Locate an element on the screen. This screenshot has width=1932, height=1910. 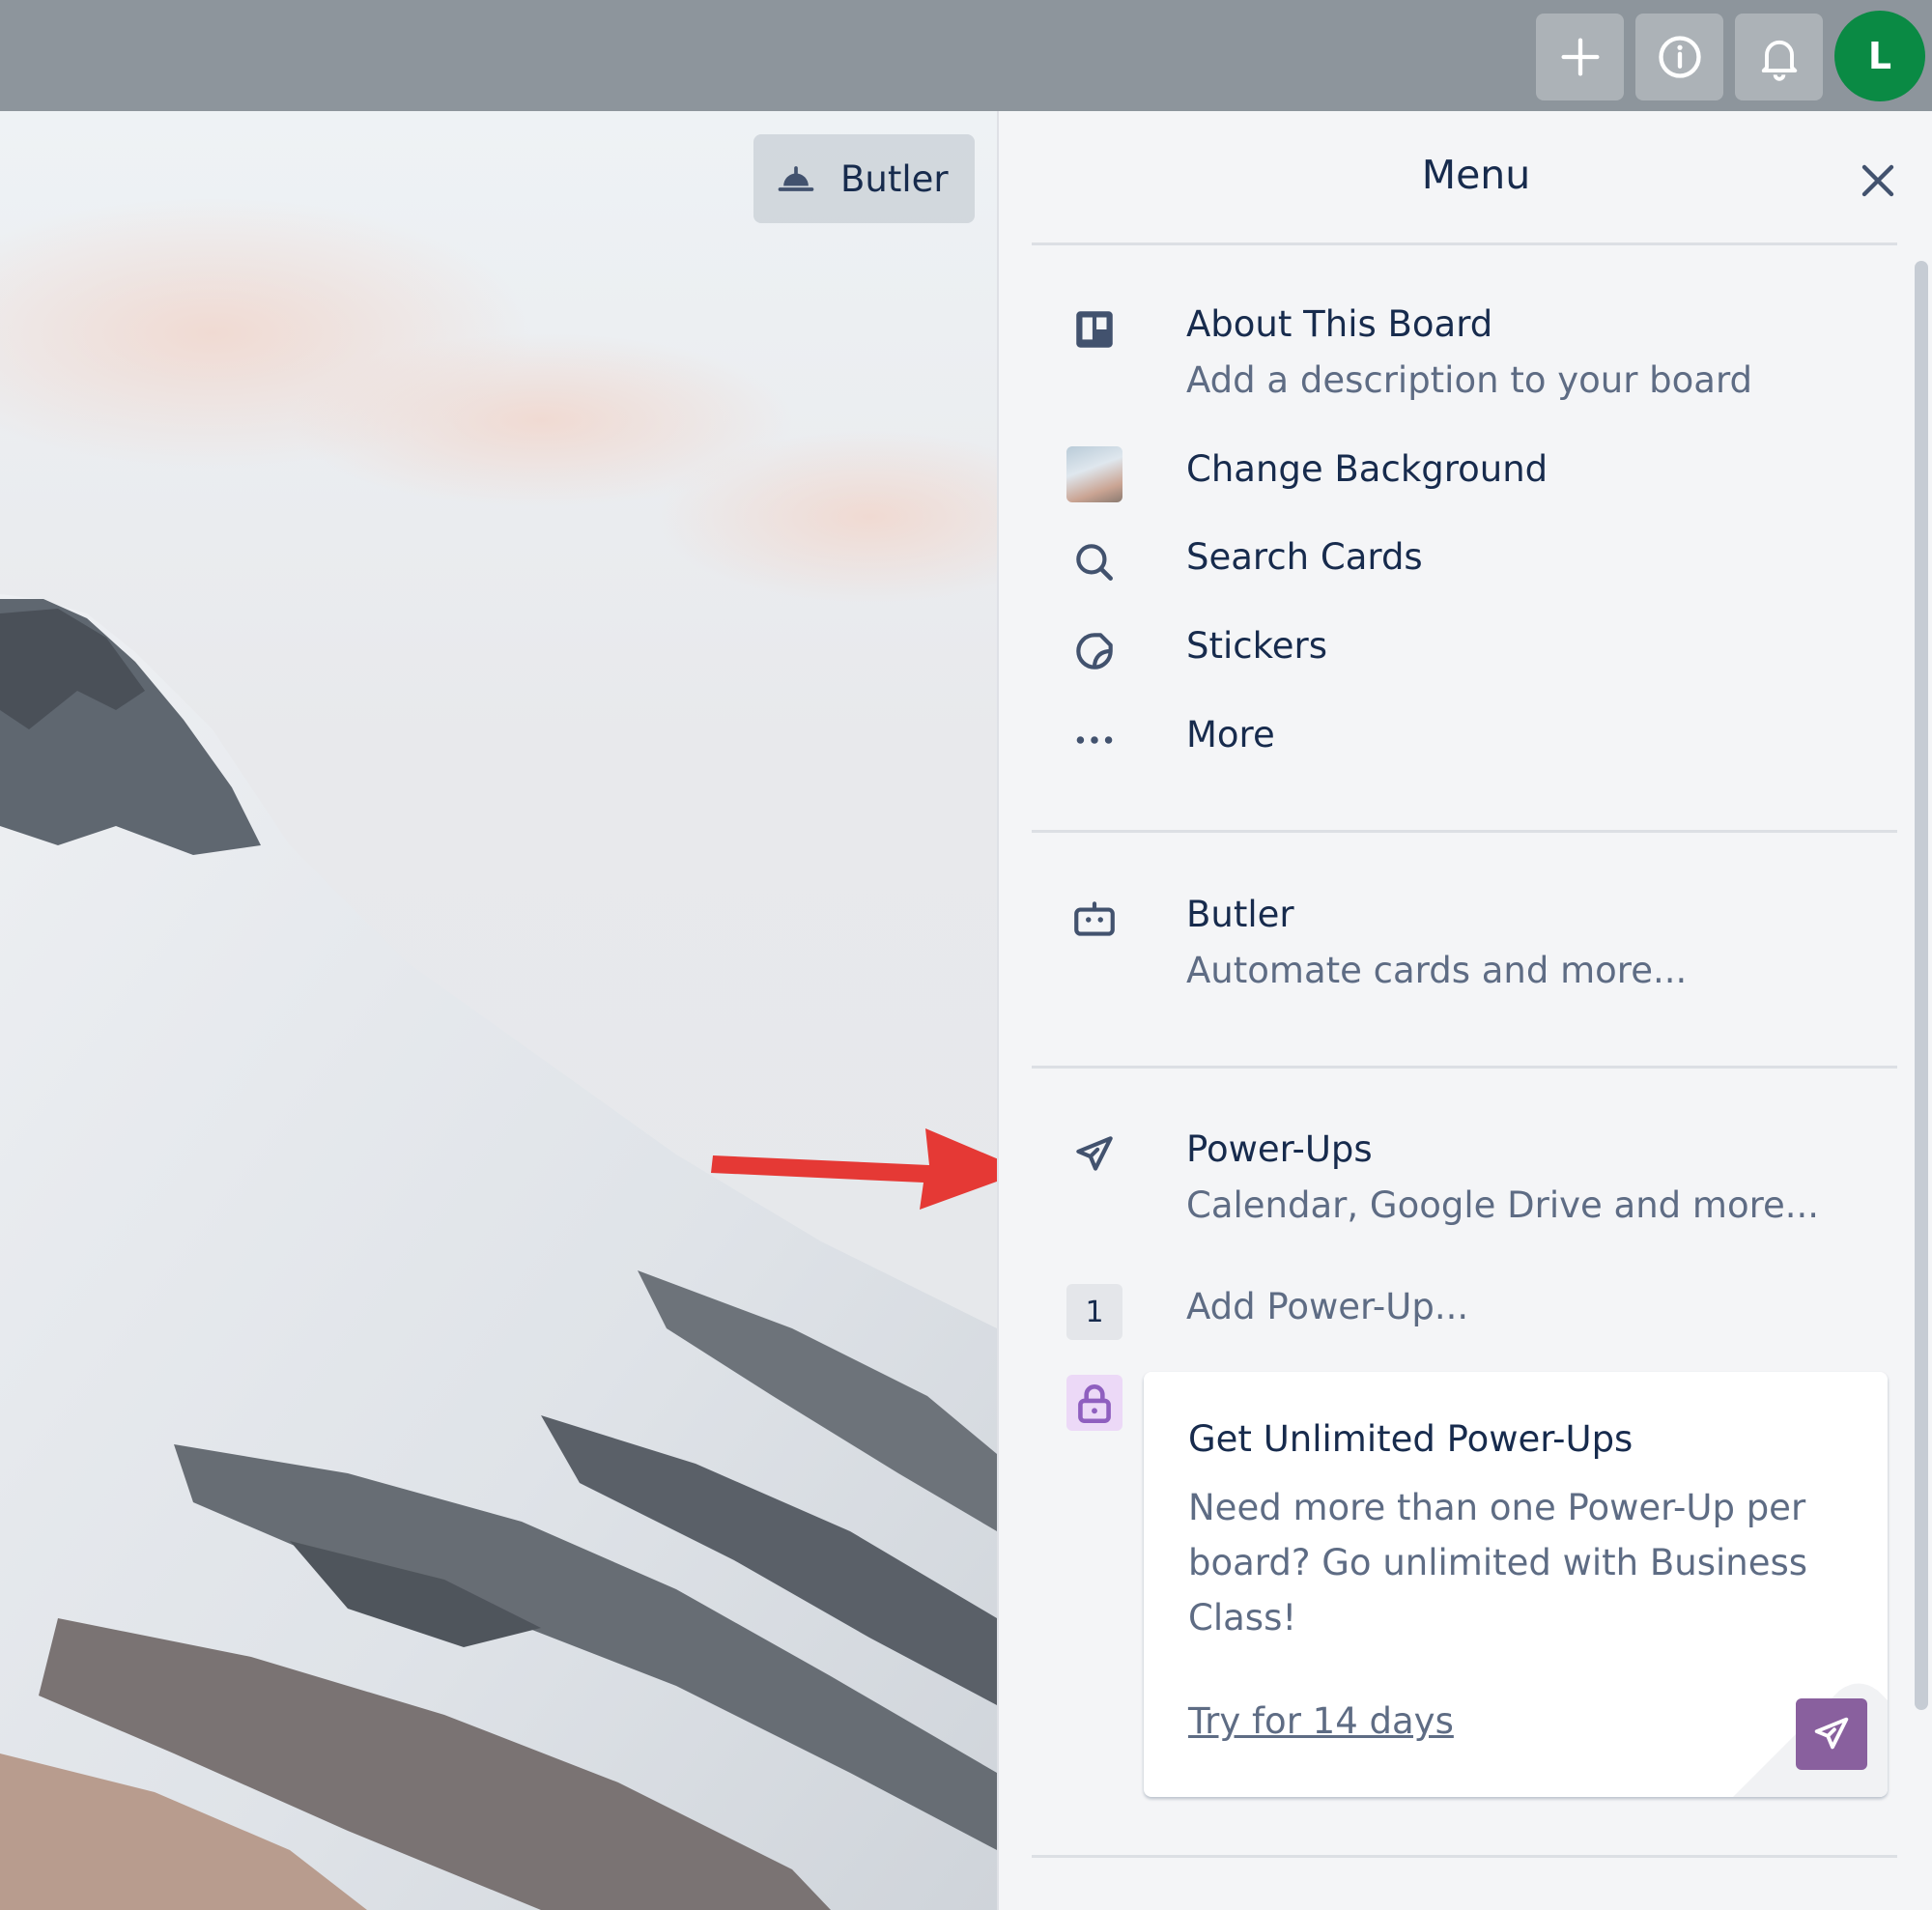
menu-item-label: Search Cards is located at coordinates (1304, 557).